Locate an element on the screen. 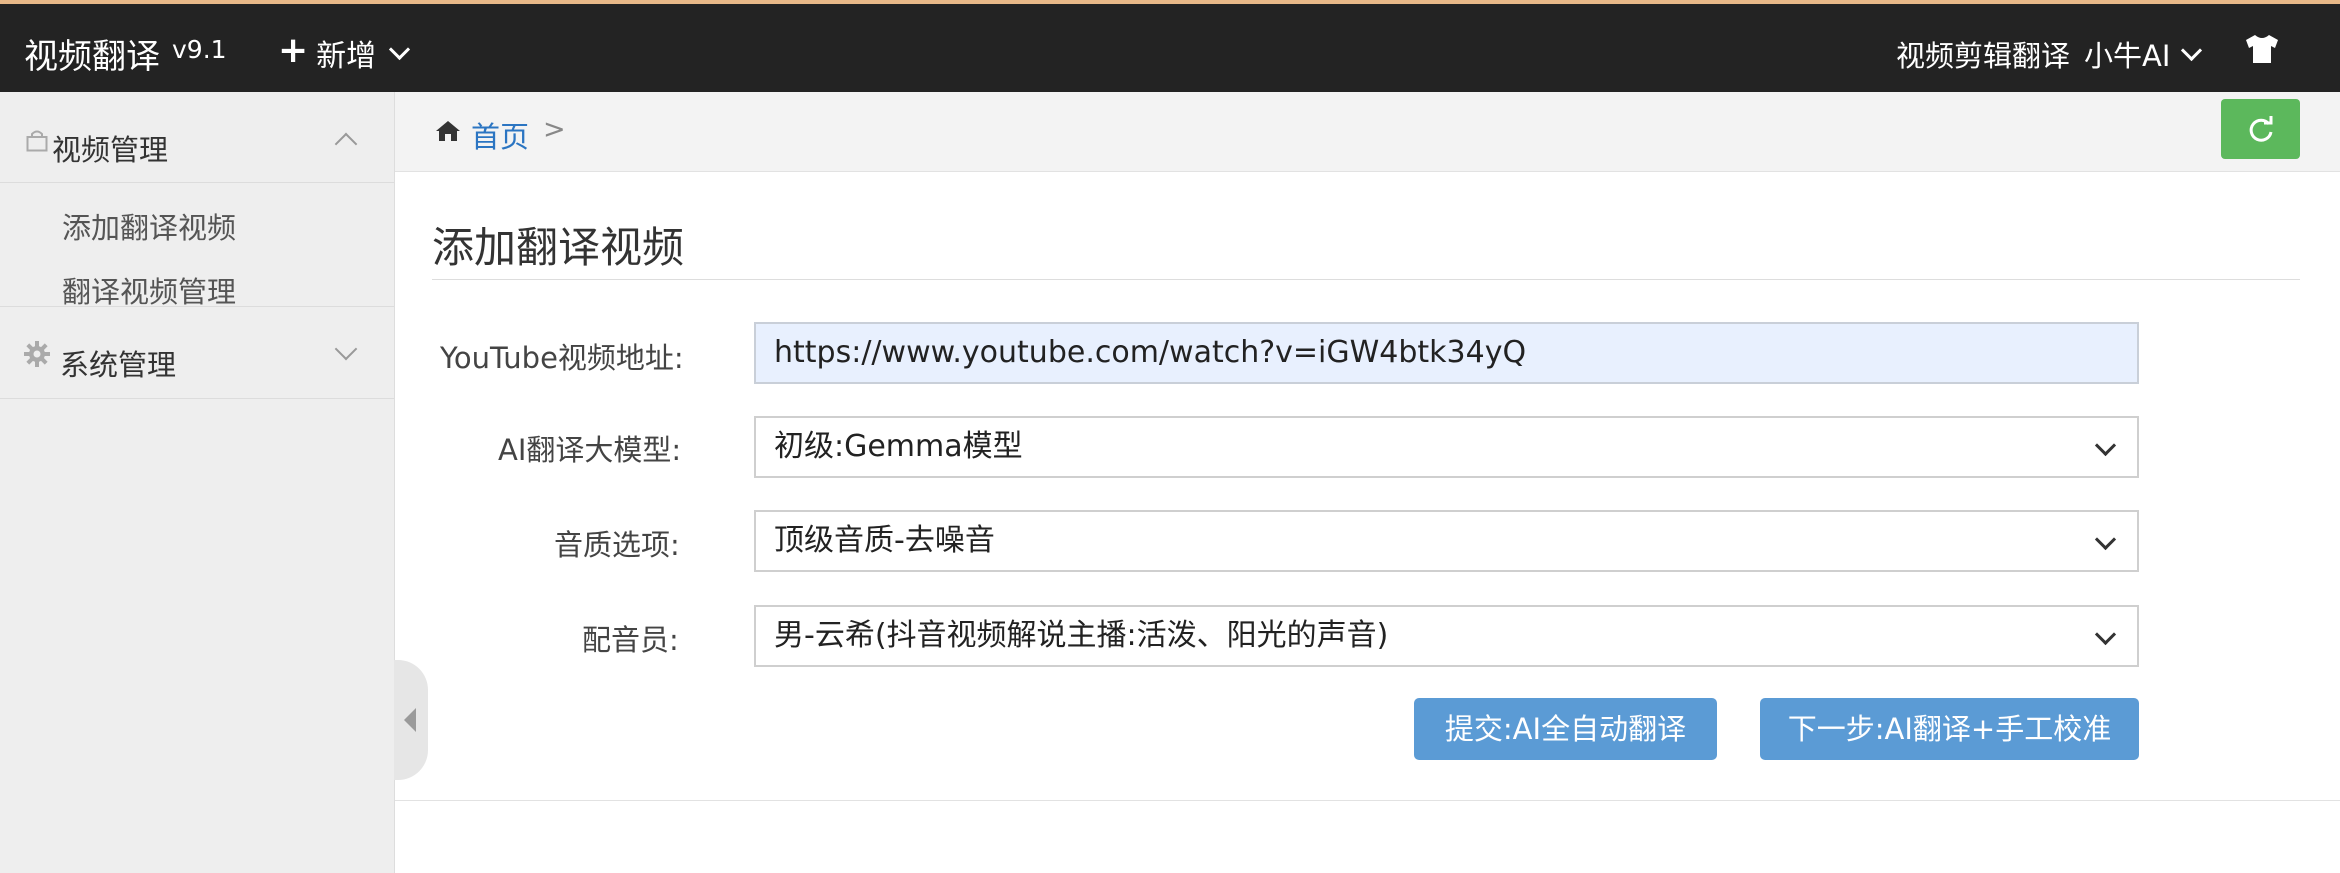 This screenshot has width=2340, height=873. ai-model-label: AI翻译大模型: is located at coordinates (590, 450).